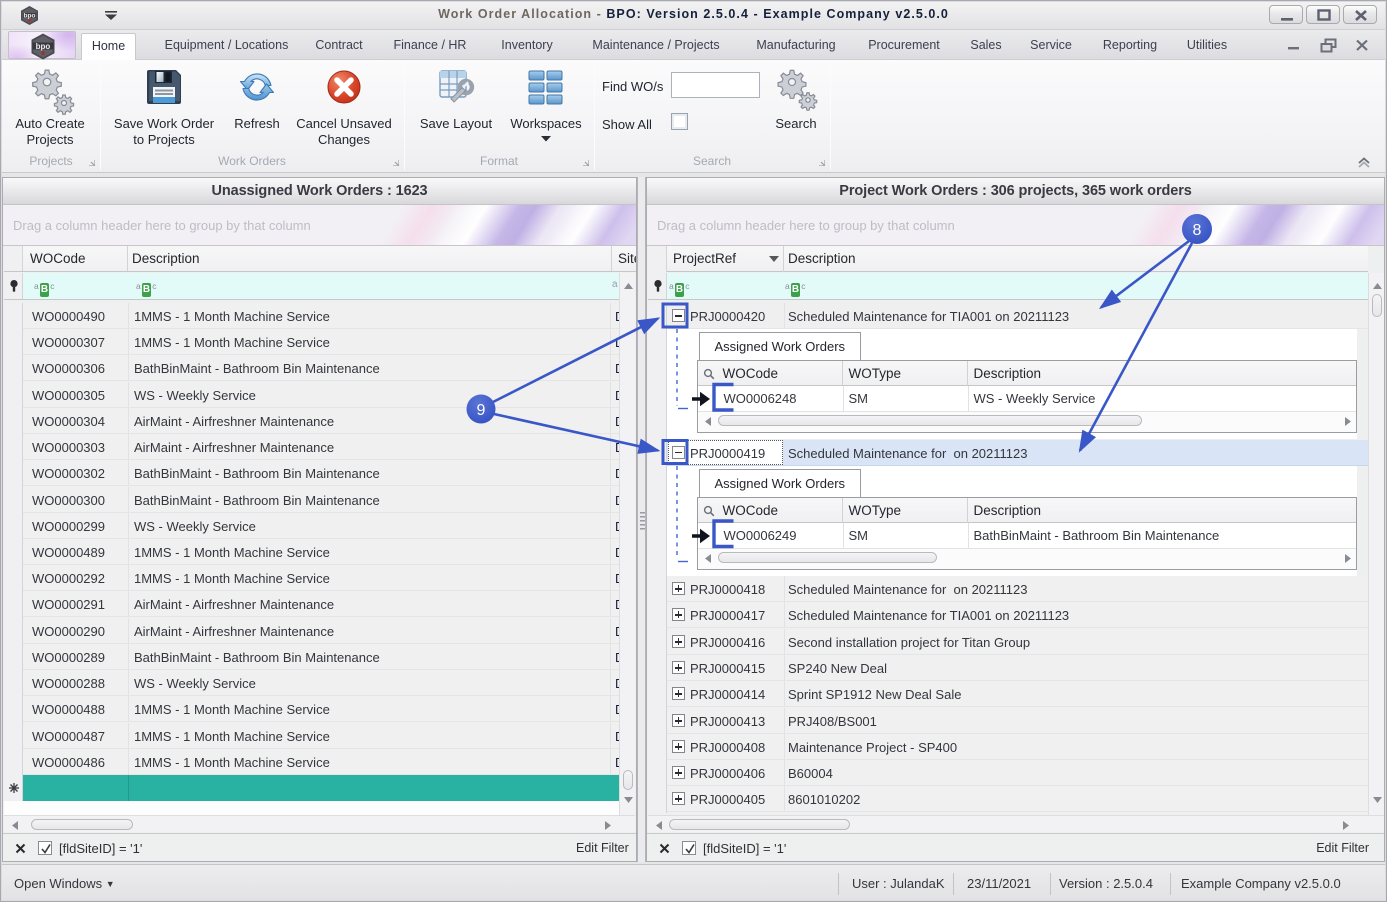 The height and width of the screenshot is (902, 1387). Describe the element at coordinates (43, 46) in the screenshot. I see `svg-text: bpo` at that location.